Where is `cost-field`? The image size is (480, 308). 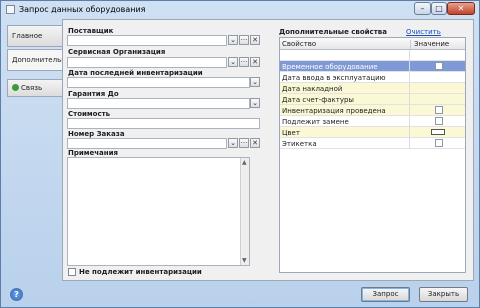 cost-field is located at coordinates (163, 123).